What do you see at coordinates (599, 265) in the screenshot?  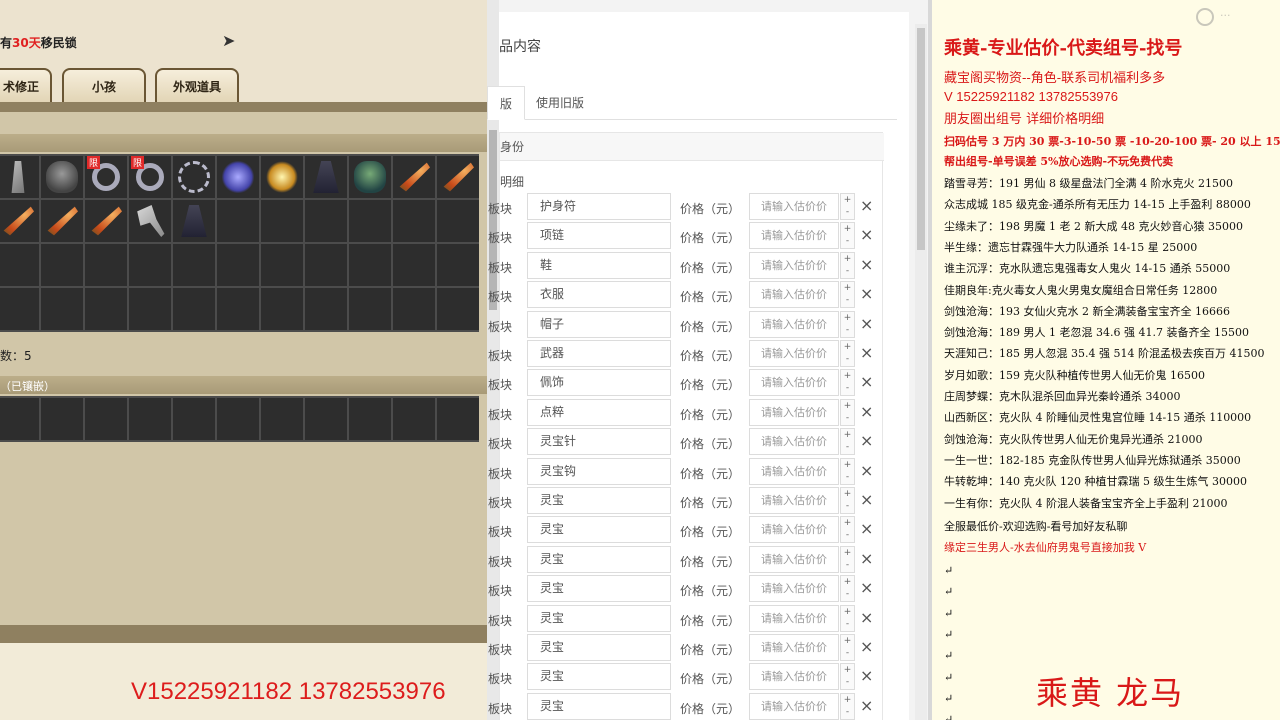 I see `part-name-field: 鞋` at bounding box center [599, 265].